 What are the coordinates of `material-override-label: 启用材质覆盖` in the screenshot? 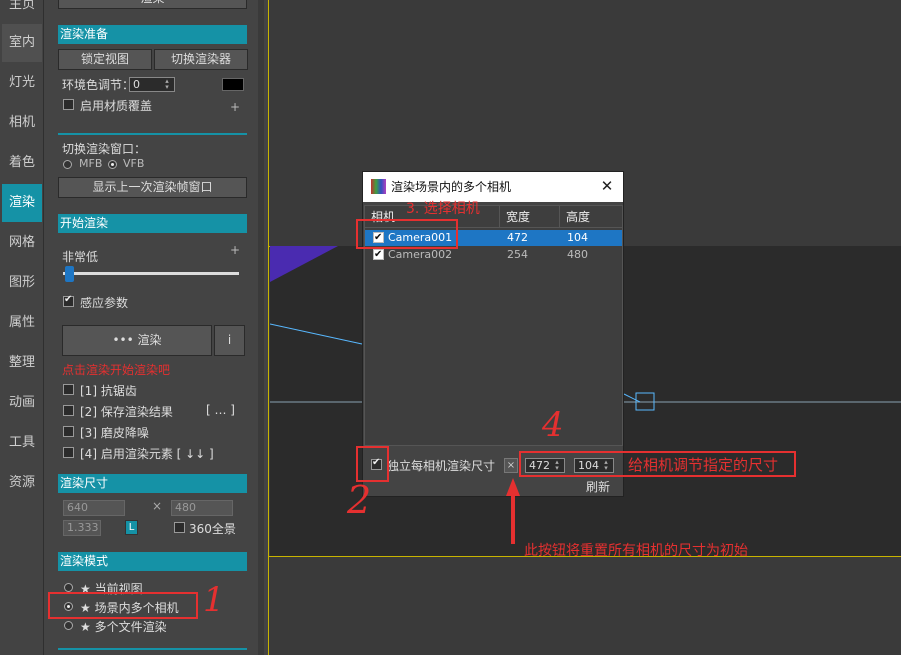 It's located at (116, 106).